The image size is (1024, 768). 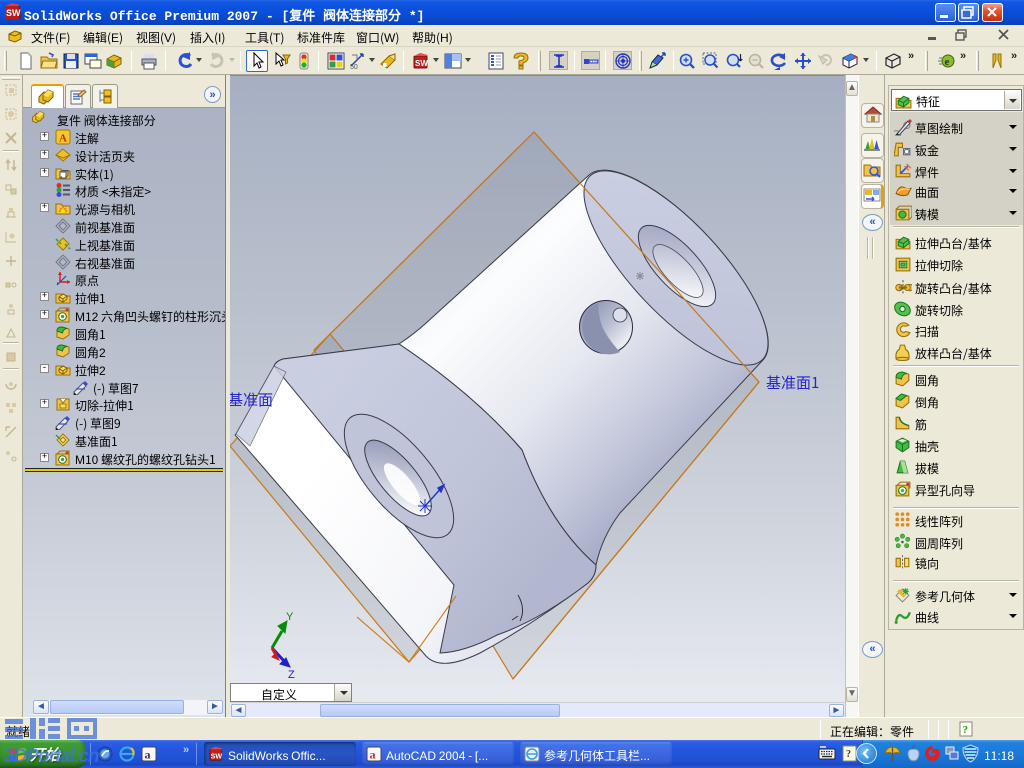 What do you see at coordinates (792, 382) in the screenshot?
I see `svg-text: 基准面1` at bounding box center [792, 382].